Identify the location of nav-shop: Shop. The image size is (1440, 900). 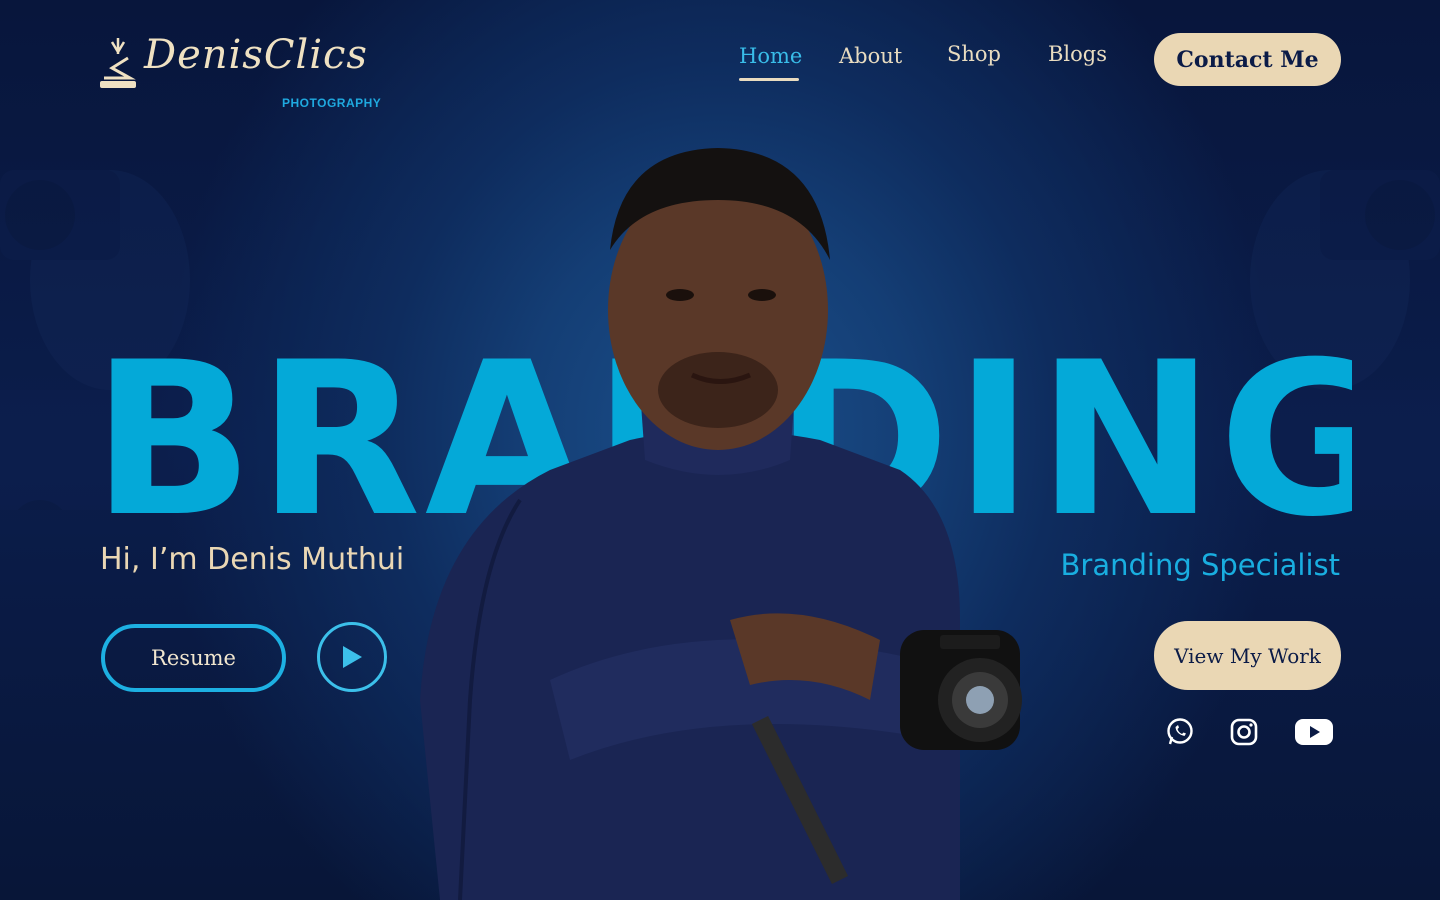
(974, 54).